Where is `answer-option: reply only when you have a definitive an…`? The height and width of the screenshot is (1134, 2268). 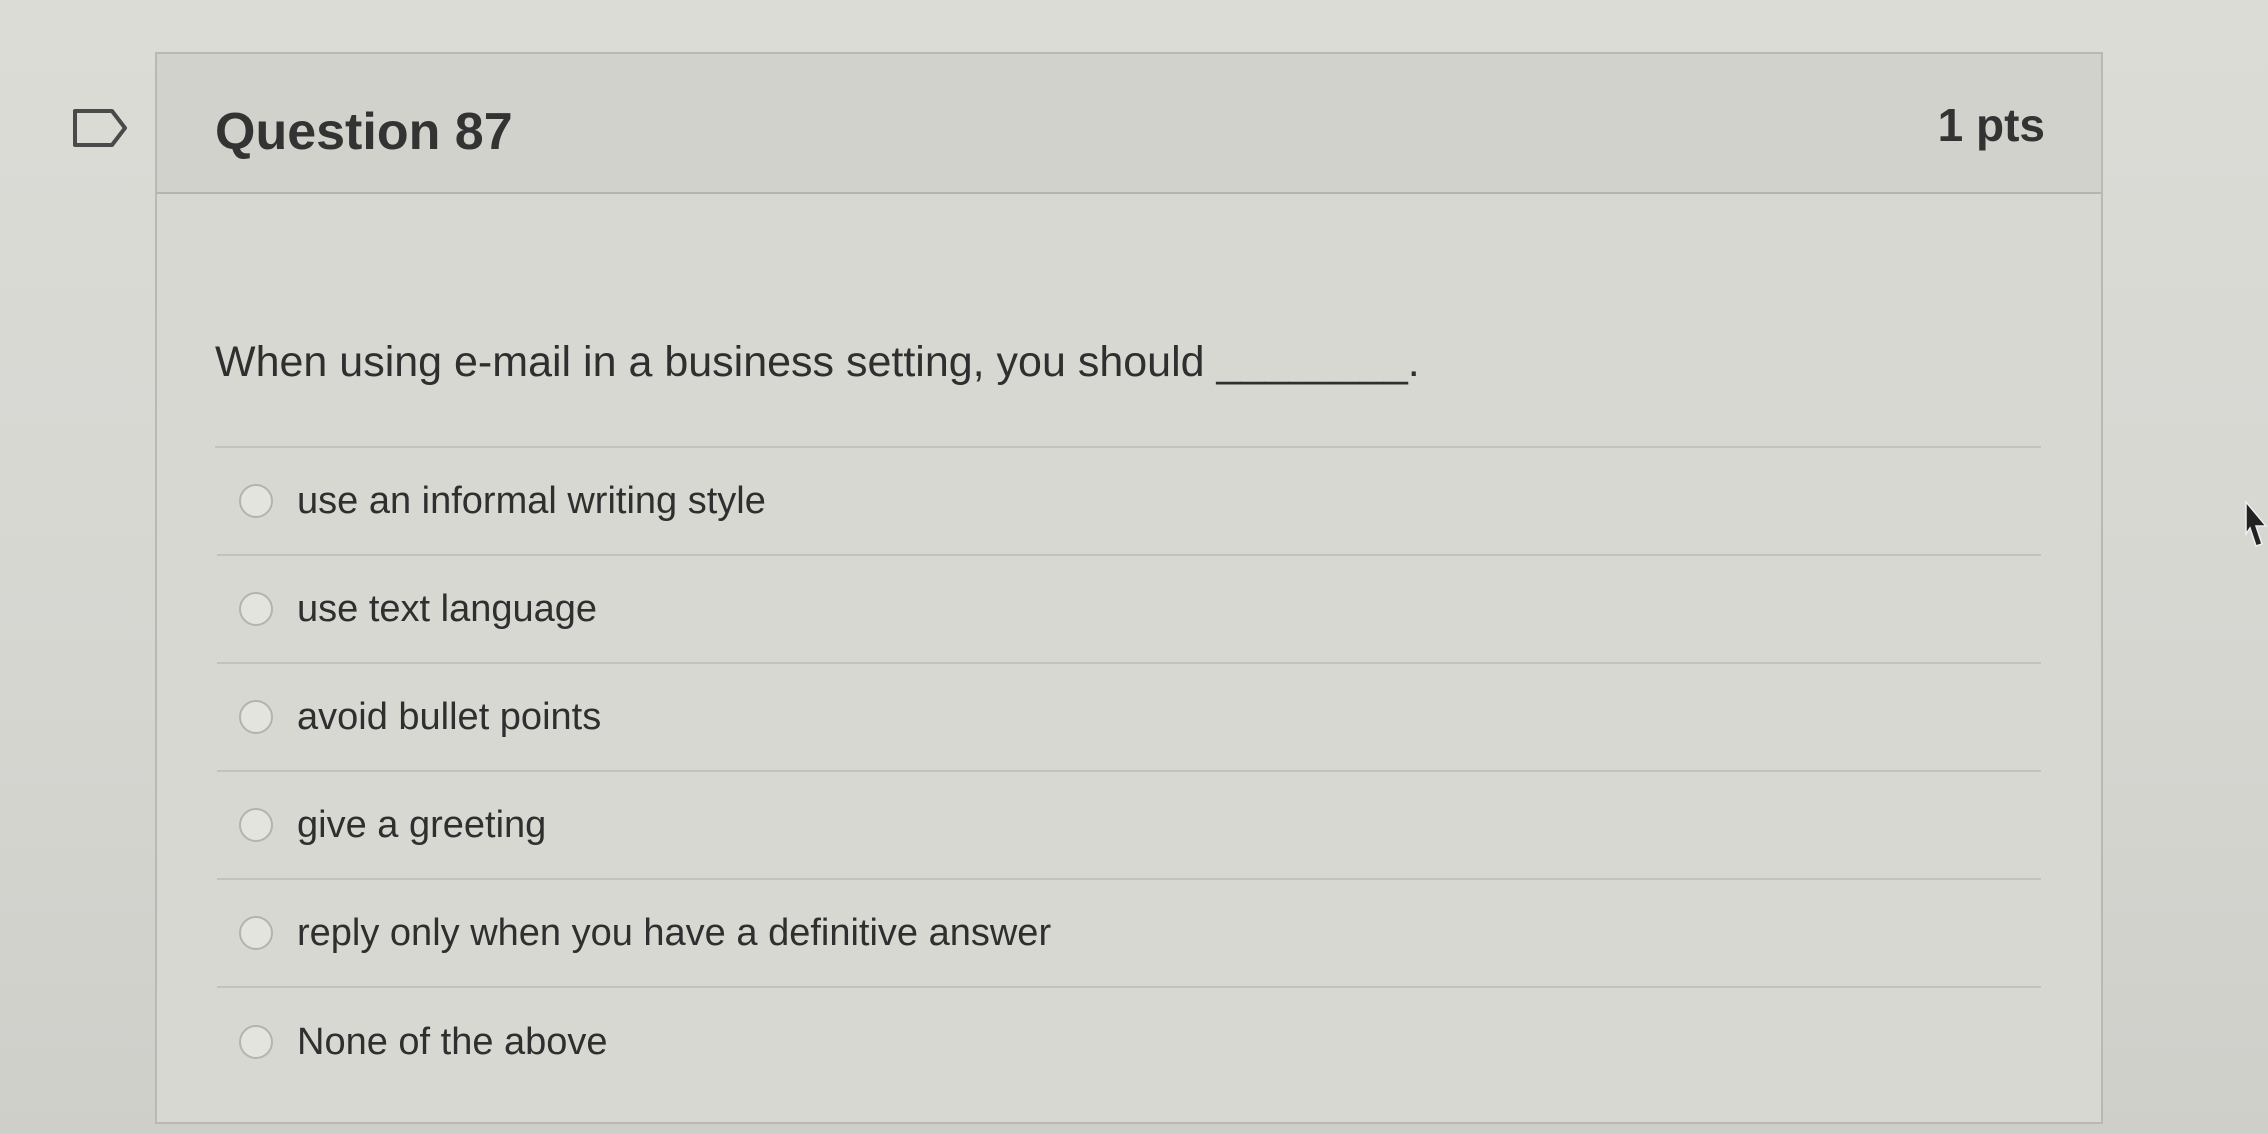
answer-option: reply only when you have a definitive an… is located at coordinates (1129, 934).